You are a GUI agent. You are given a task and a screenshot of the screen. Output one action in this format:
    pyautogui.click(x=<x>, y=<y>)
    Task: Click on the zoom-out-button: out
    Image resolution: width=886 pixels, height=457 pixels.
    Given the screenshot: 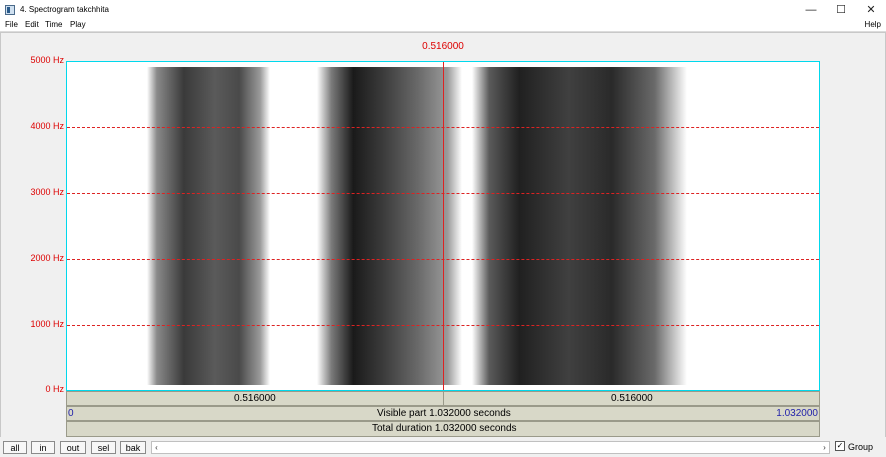 What is the action you would take?
    pyautogui.click(x=73, y=447)
    